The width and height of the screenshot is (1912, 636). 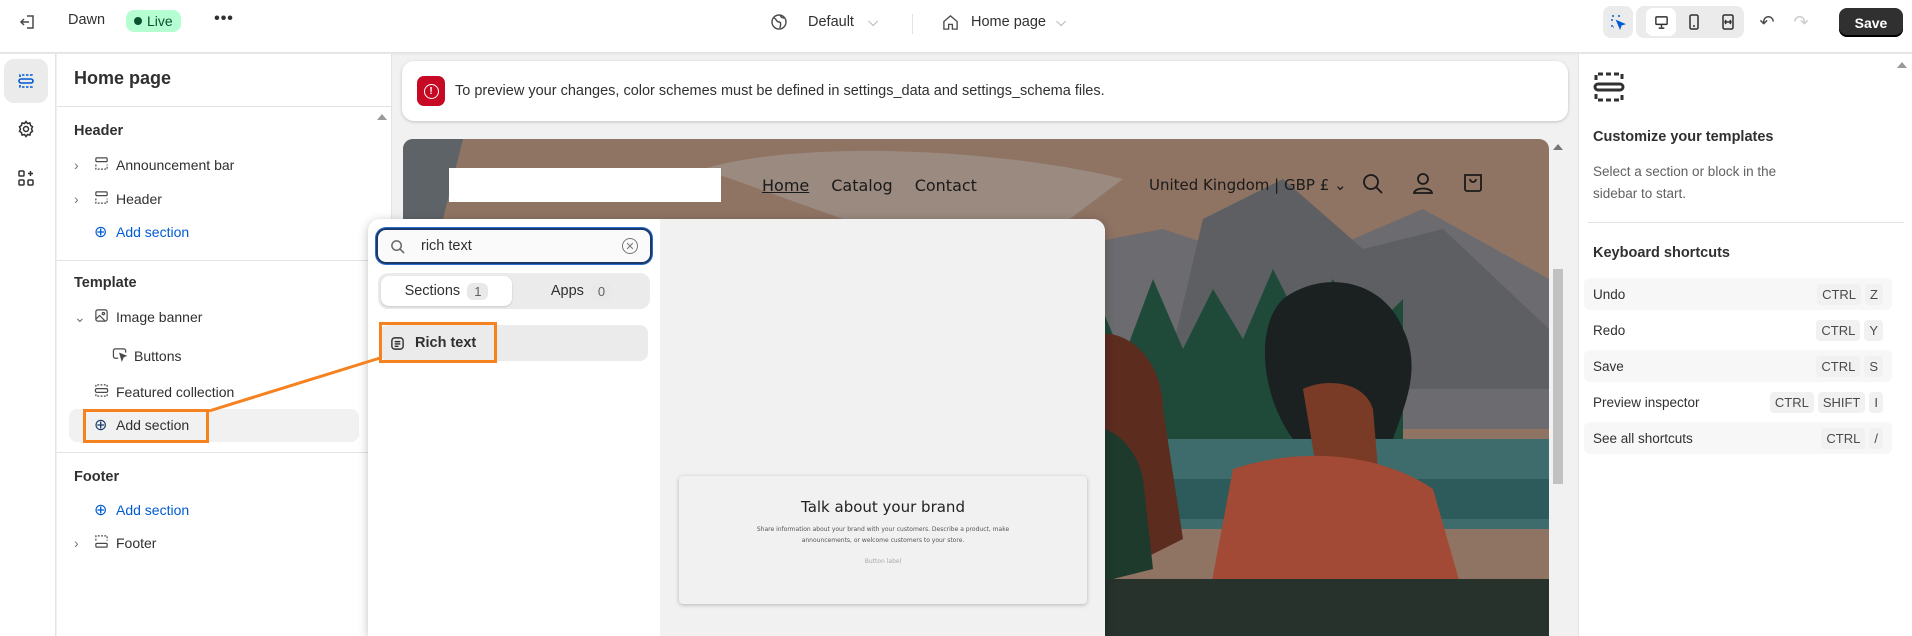 I want to click on desktop-icon, so click(x=1661, y=22).